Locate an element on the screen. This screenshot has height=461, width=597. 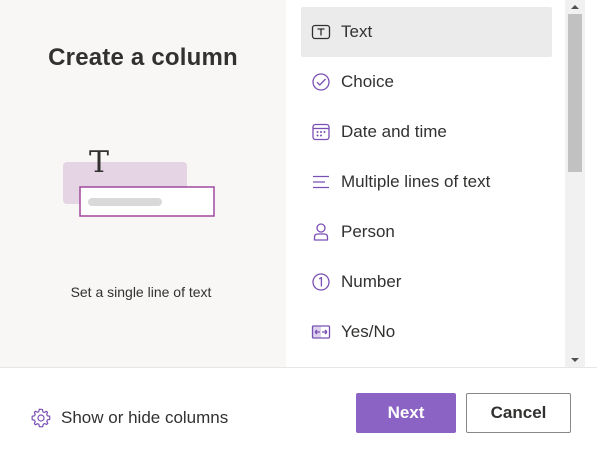
scroll-down-arrow-icon is located at coordinates (575, 360).